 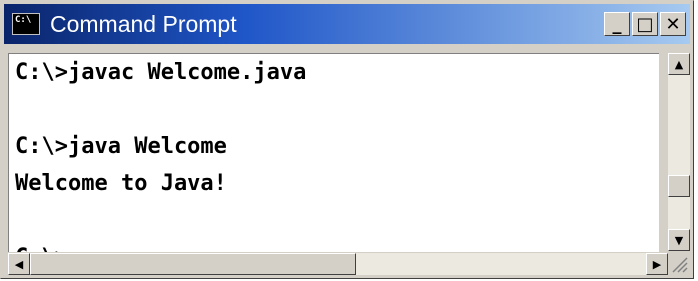 I want to click on scroll-down-icon: ▼, so click(x=679, y=240).